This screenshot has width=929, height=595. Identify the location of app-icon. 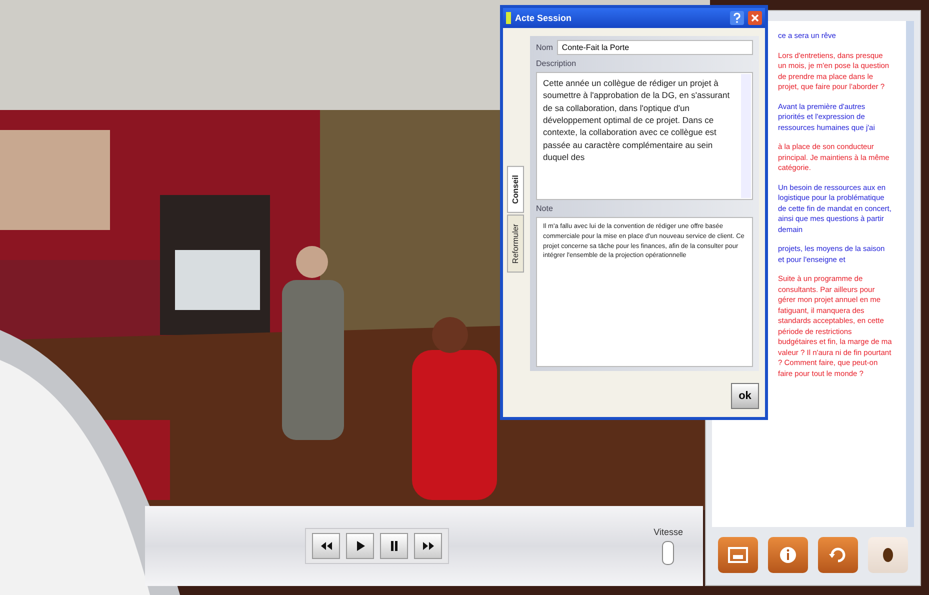
(508, 18).